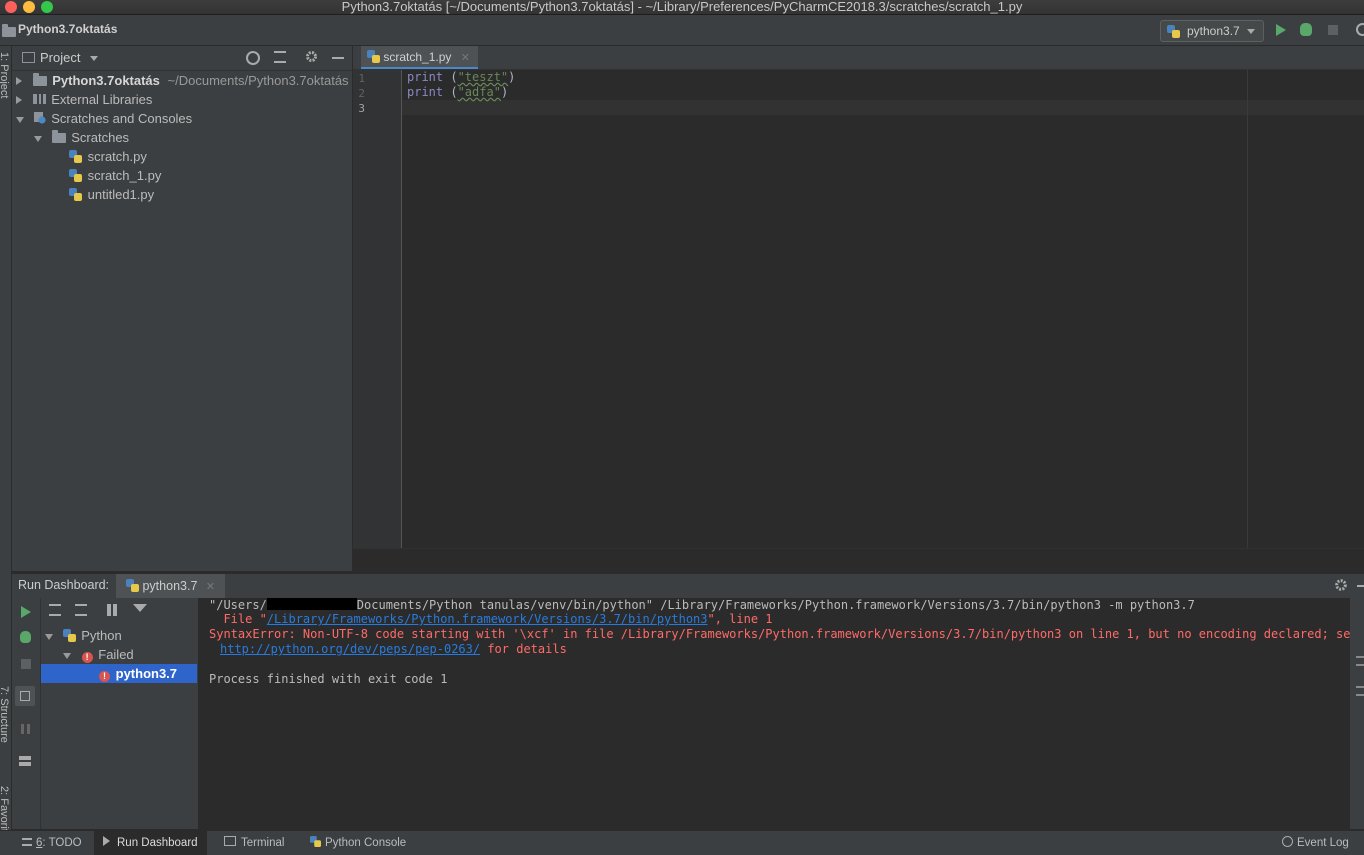  What do you see at coordinates (883, 107) in the screenshot?
I see `caret-line-highlight` at bounding box center [883, 107].